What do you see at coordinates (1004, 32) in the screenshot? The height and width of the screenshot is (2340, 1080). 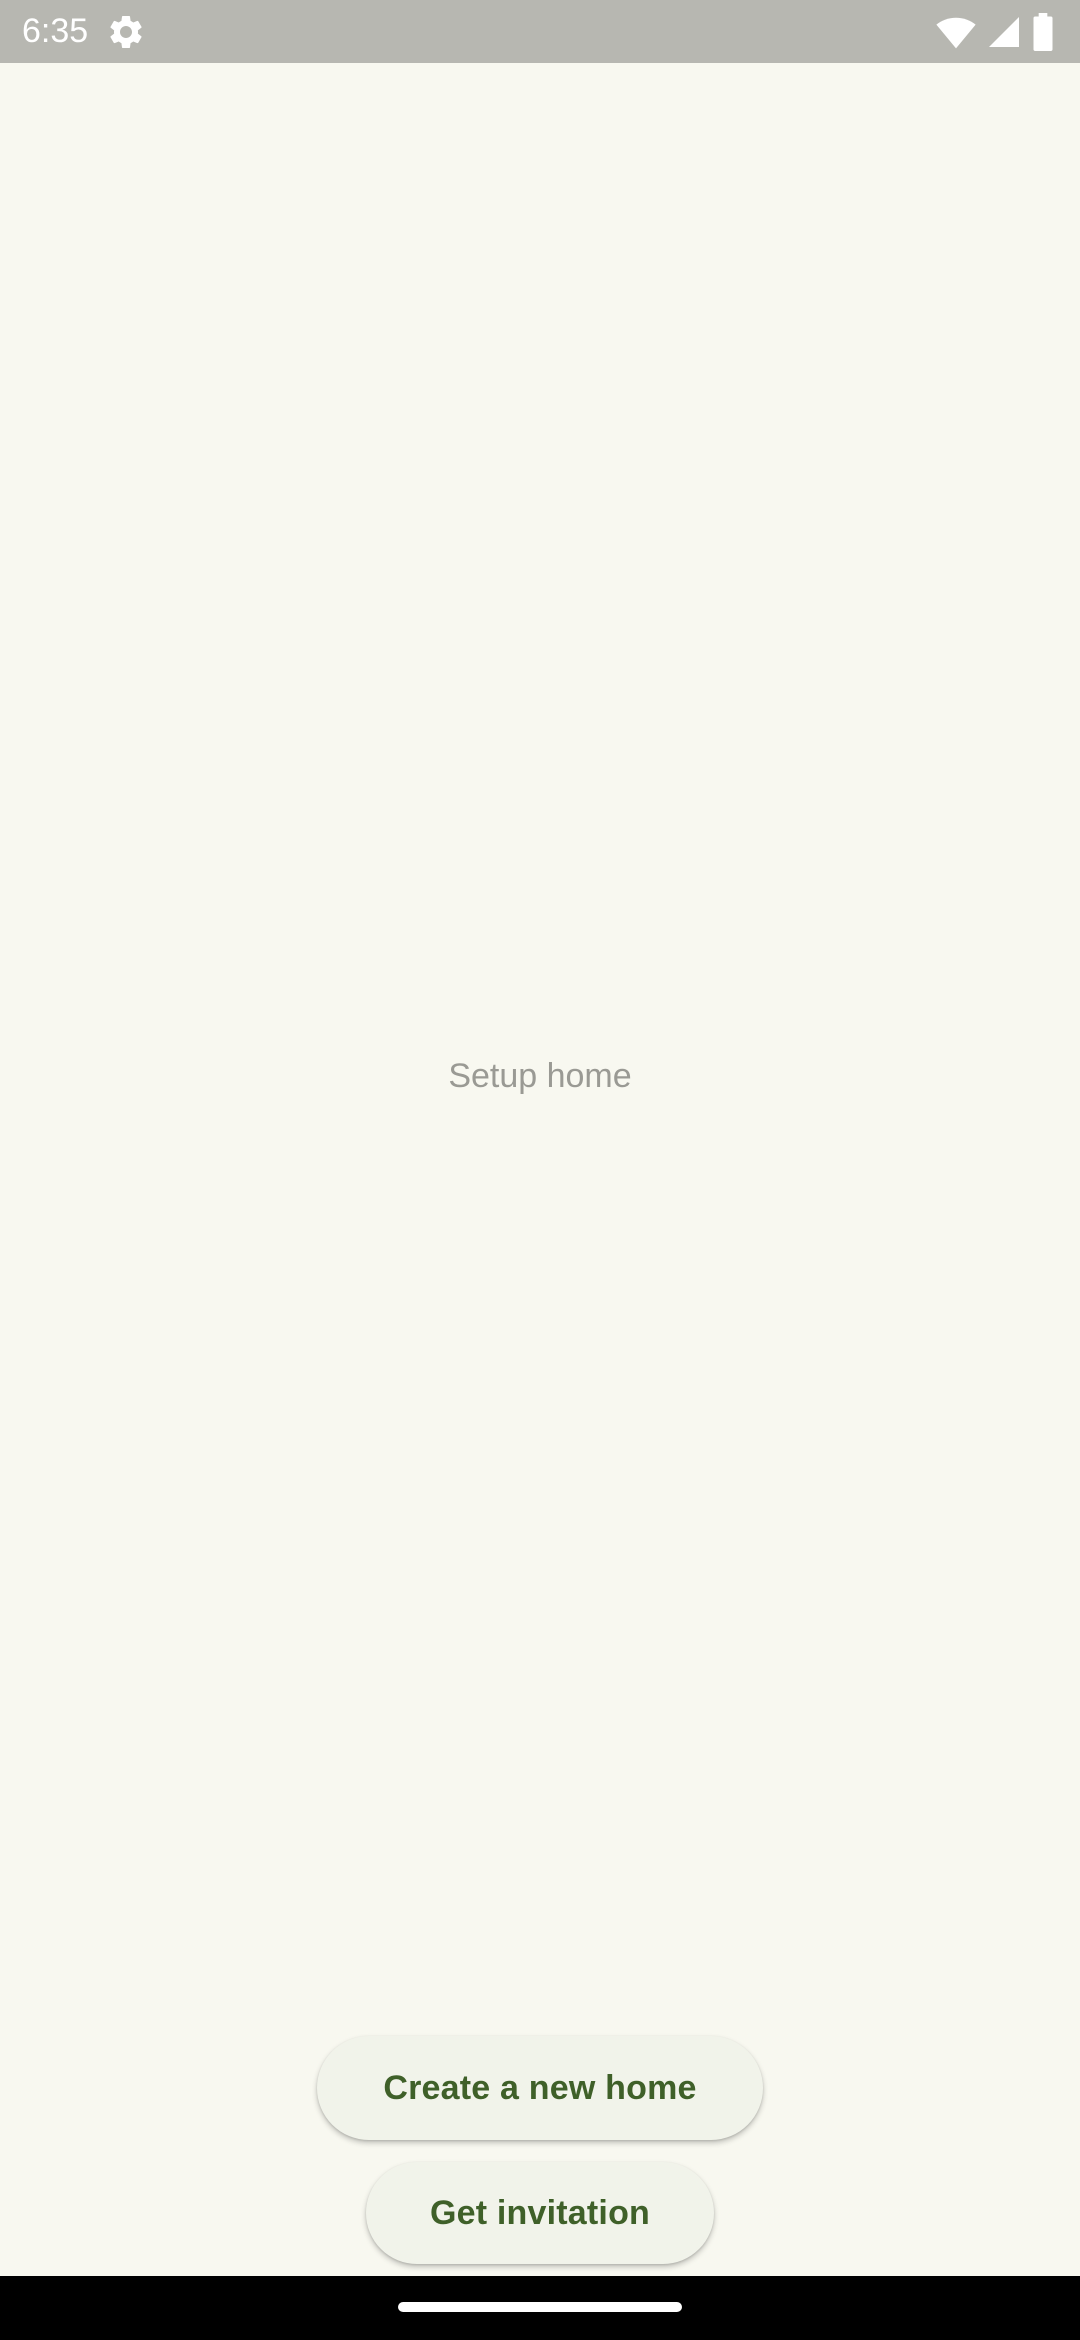 I see `cellular-signal-icon` at bounding box center [1004, 32].